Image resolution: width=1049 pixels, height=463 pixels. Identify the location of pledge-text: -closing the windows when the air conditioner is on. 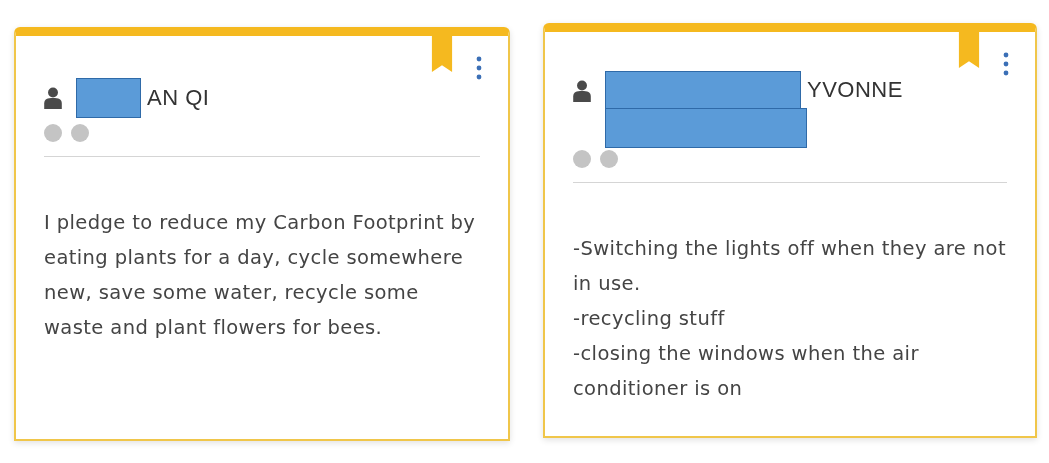
(746, 371).